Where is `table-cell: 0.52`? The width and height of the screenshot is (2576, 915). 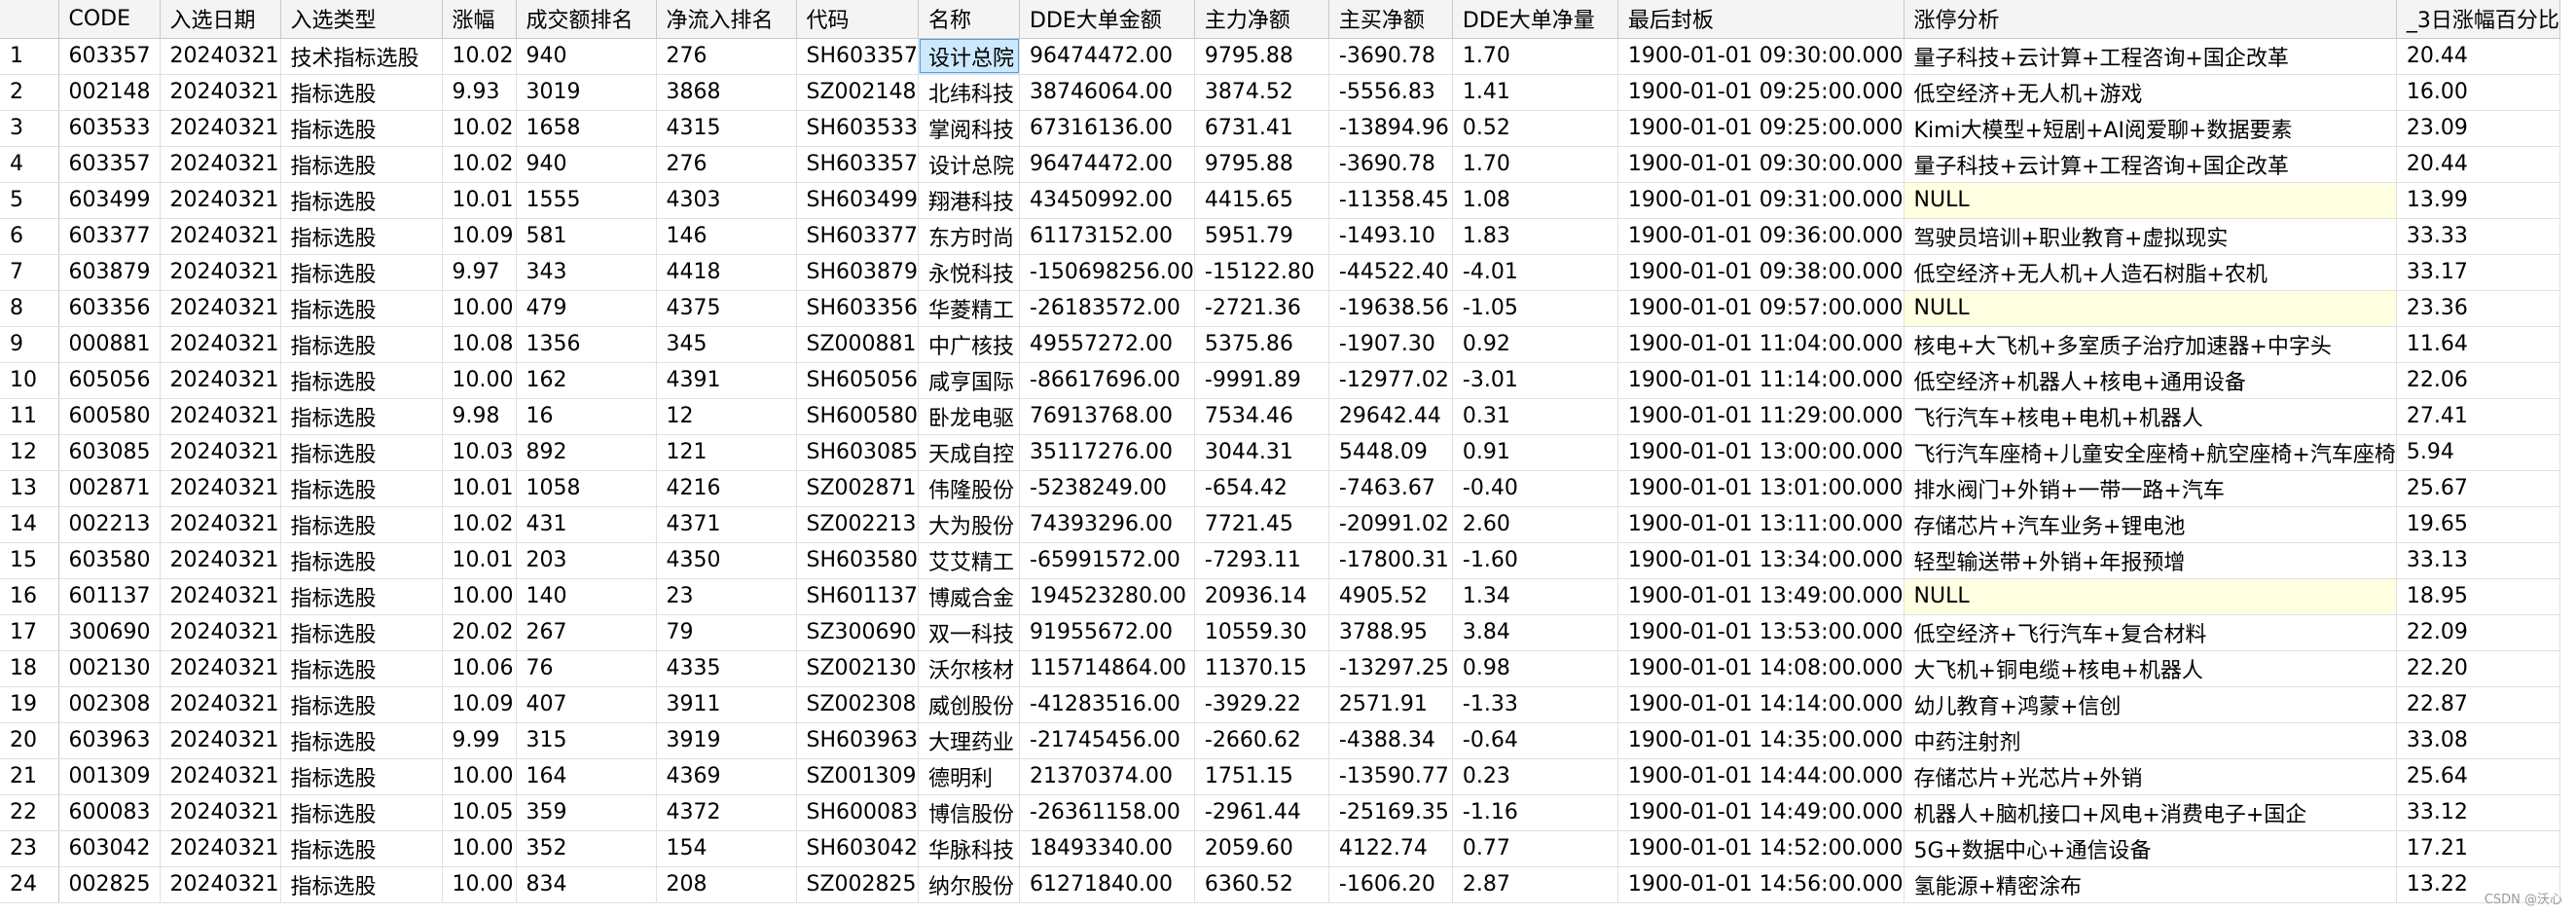
table-cell: 0.52 is located at coordinates (1535, 129).